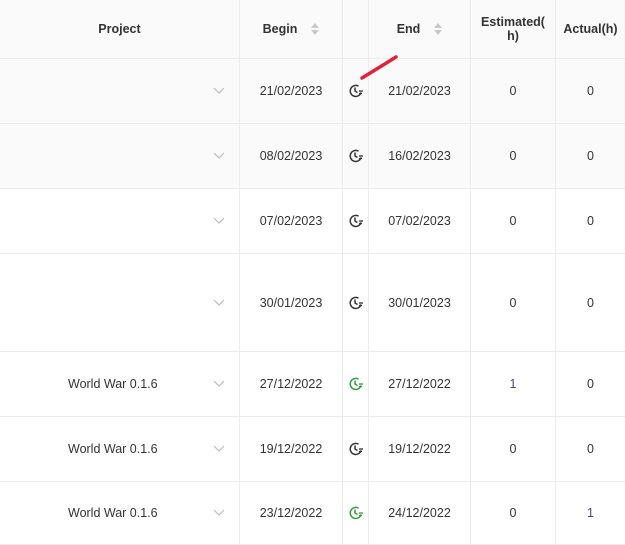 This screenshot has width=625, height=545. I want to click on column-header-project-label: Project, so click(119, 29).